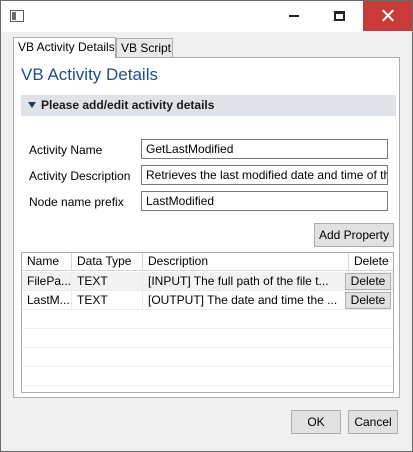 This screenshot has width=413, height=452. I want to click on table-header: Name Data Type Description Delete, so click(207, 262).